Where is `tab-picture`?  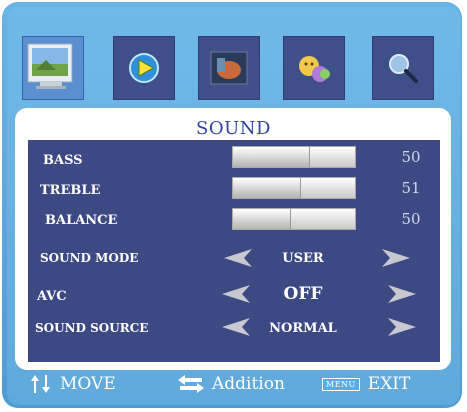
tab-picture is located at coordinates (53, 68).